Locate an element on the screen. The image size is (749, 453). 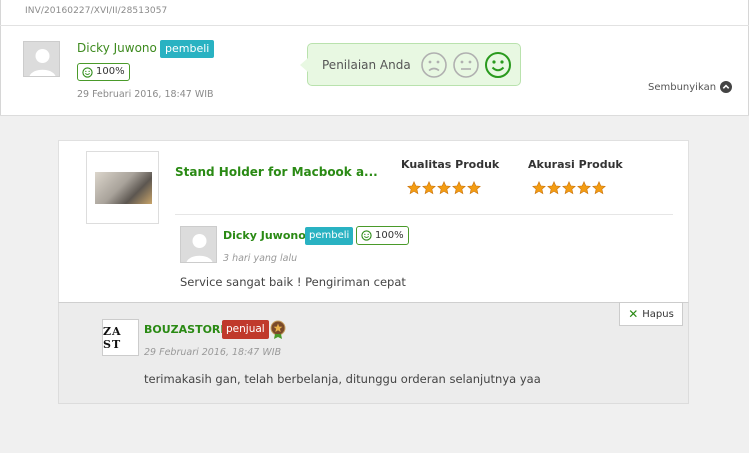
seller-name: BOUZASTORE is located at coordinates (186, 329).